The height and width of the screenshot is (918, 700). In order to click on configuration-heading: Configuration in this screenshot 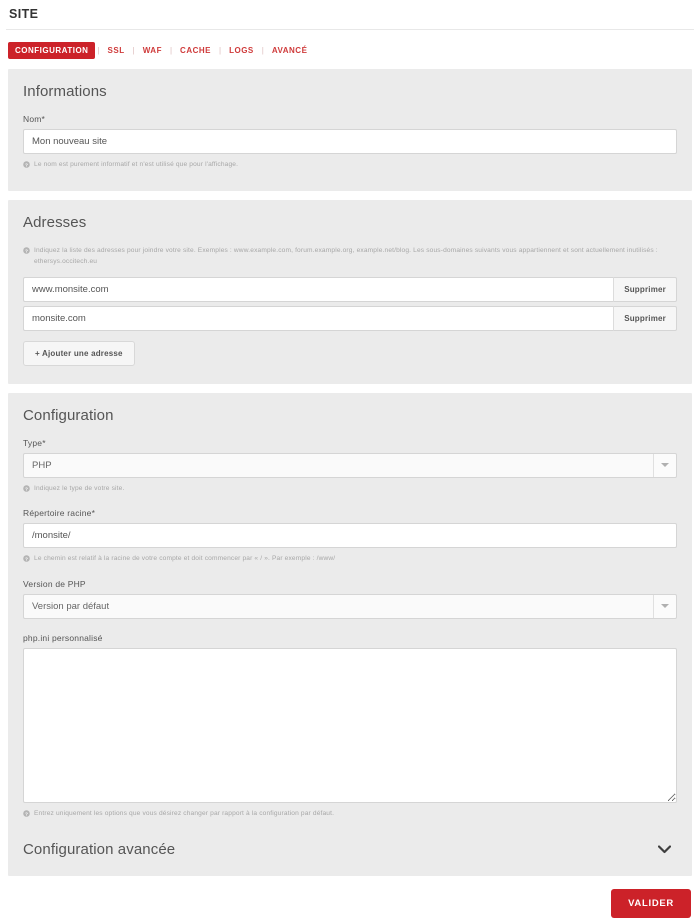, I will do `click(68, 415)`.